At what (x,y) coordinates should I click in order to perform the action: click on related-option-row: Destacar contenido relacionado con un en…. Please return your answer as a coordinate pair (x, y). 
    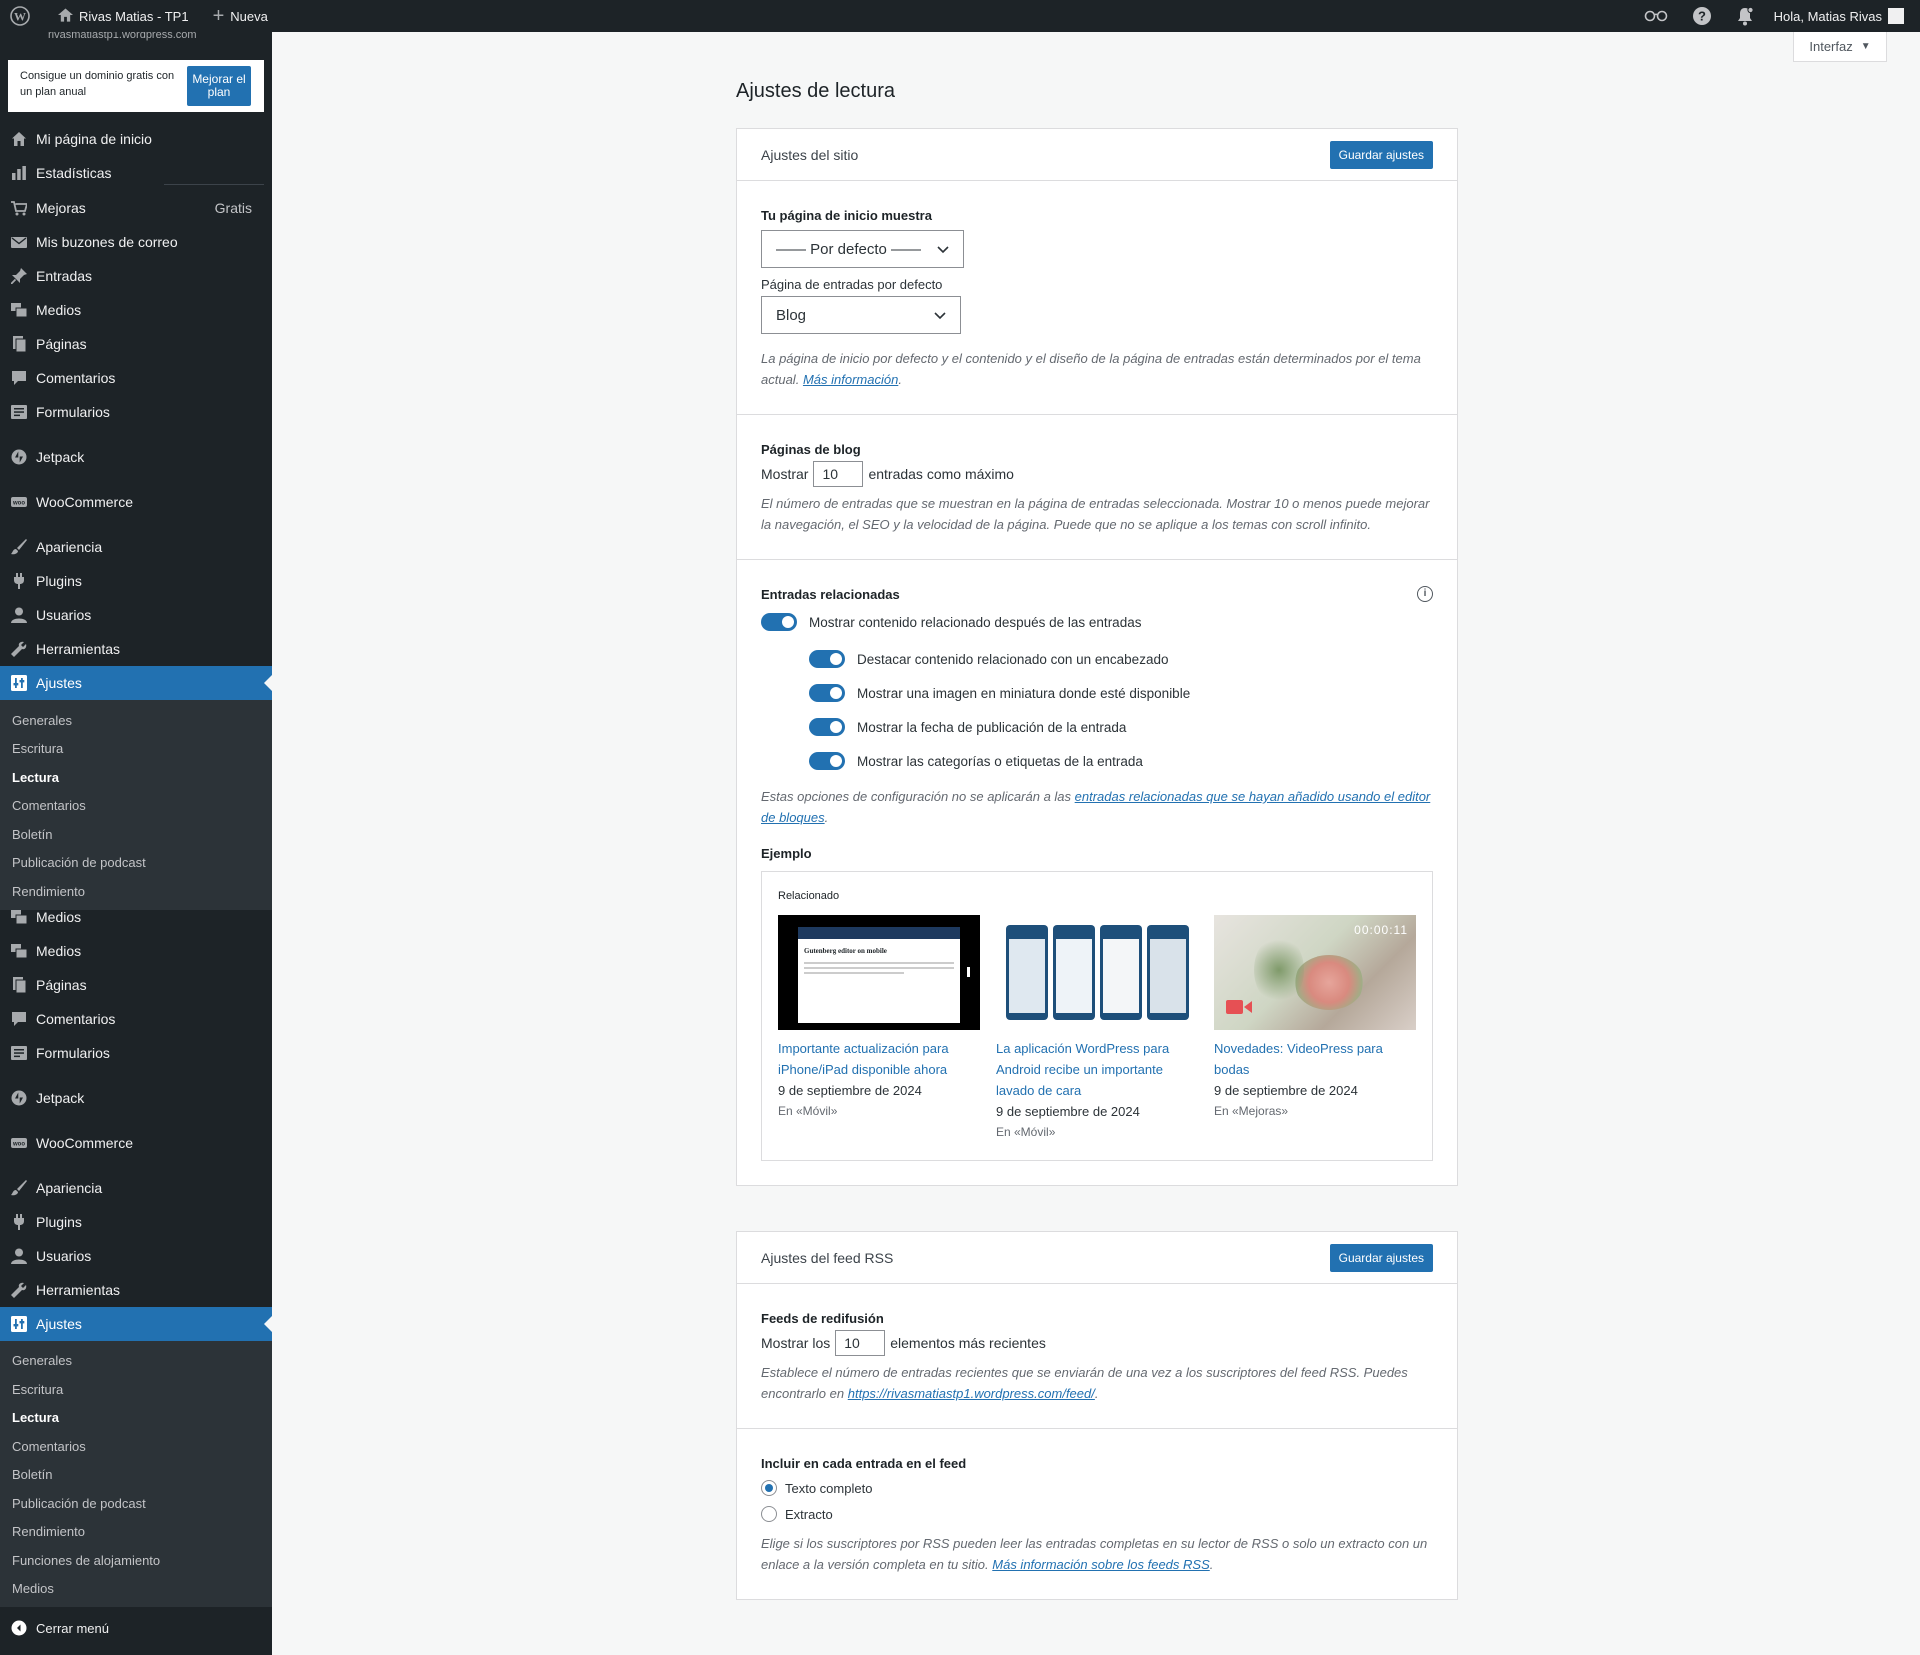
    Looking at the image, I should click on (1121, 659).